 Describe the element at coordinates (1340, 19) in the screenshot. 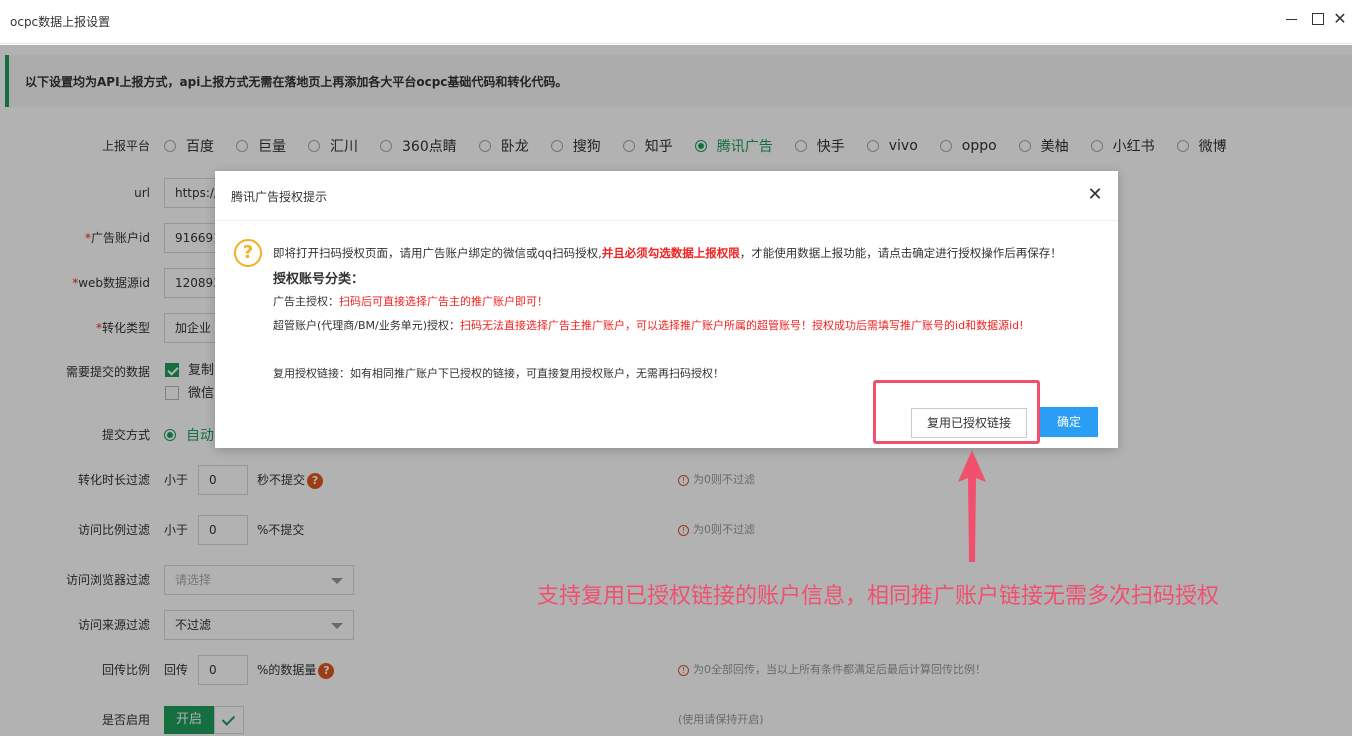

I see `close-window-button: ✕` at that location.